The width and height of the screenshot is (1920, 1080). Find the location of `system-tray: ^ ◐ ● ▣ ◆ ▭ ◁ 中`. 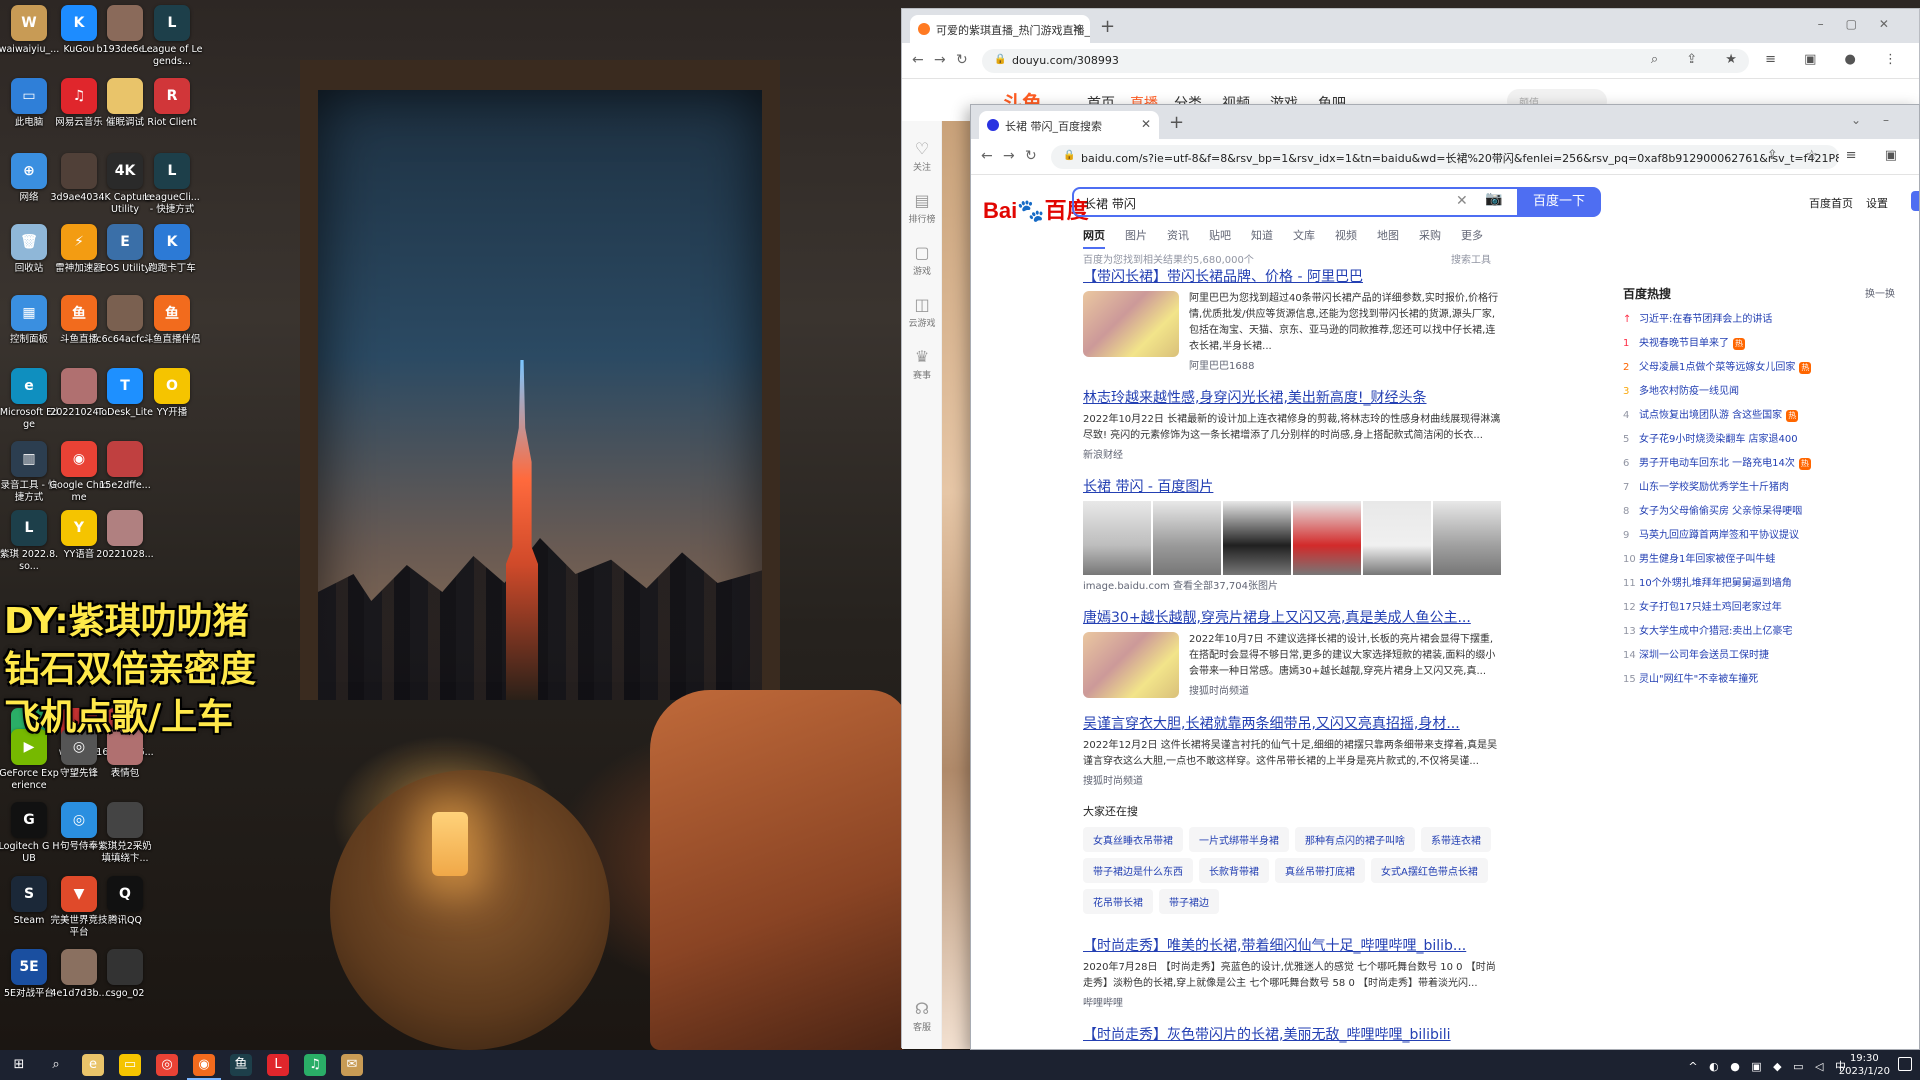

system-tray: ^ ◐ ● ▣ ◆ ▭ ◁ 中 is located at coordinates (1769, 1066).